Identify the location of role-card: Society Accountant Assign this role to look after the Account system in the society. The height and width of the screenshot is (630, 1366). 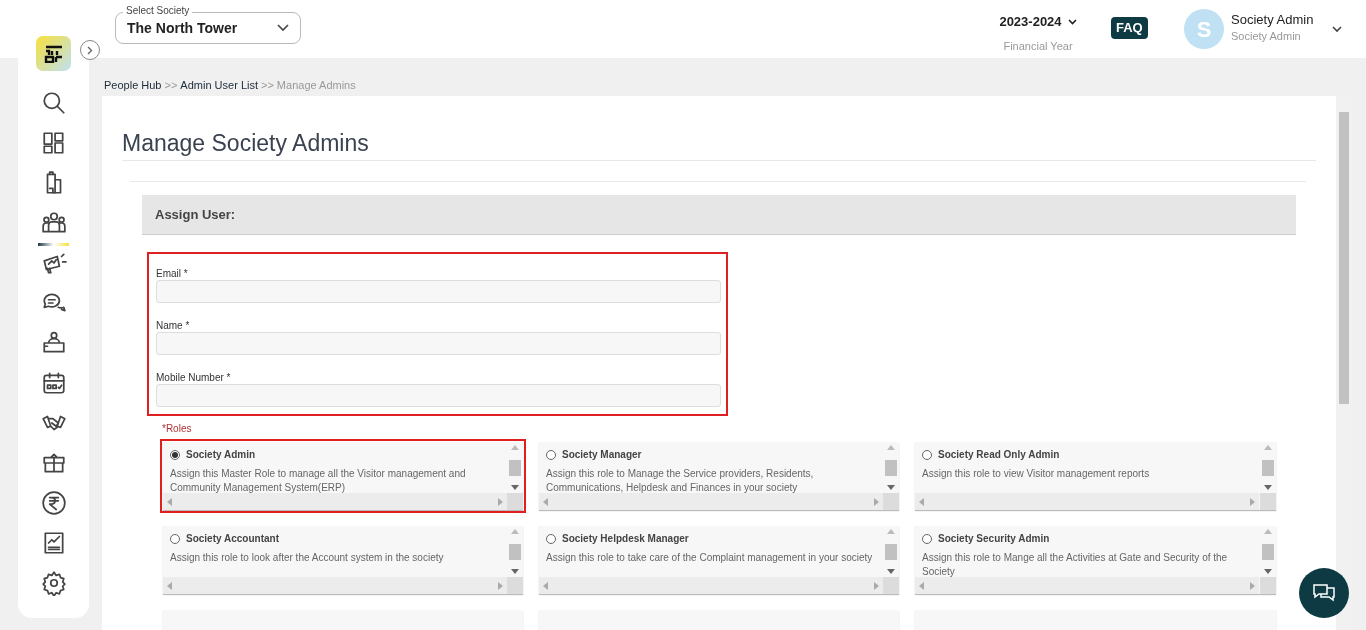
(343, 560).